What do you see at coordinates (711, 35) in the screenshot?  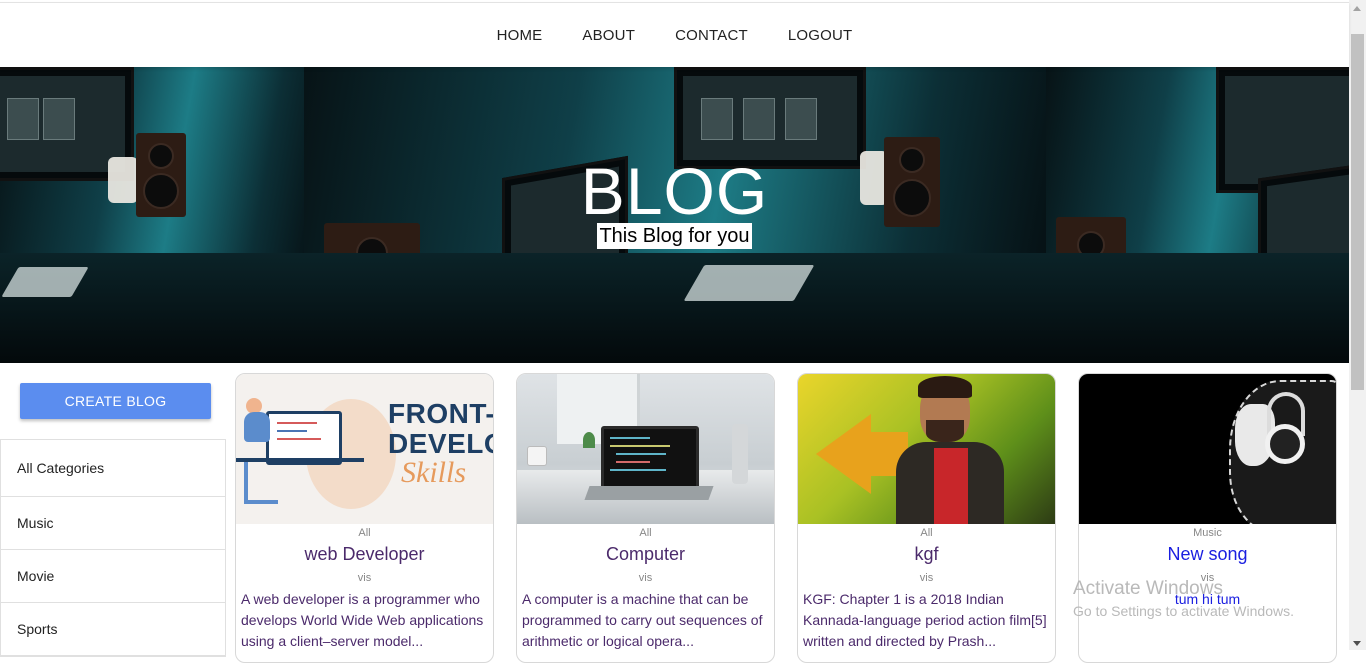 I see `nav-contact-link: CONTACT` at bounding box center [711, 35].